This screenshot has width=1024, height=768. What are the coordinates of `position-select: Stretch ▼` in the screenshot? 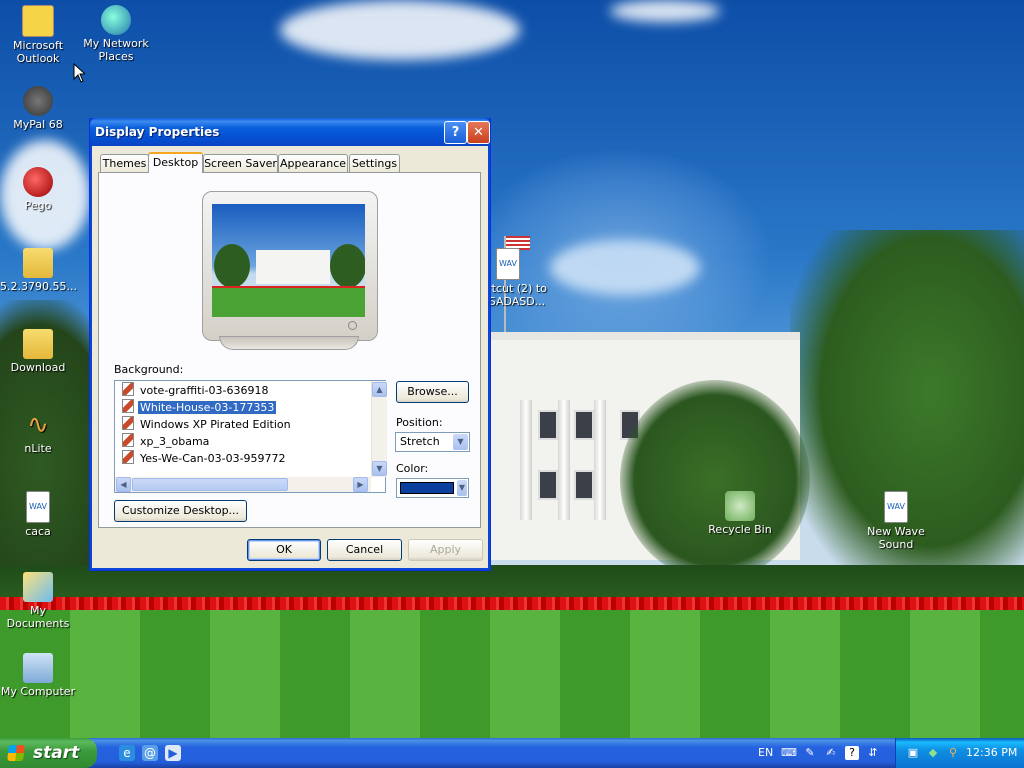 It's located at (432, 442).